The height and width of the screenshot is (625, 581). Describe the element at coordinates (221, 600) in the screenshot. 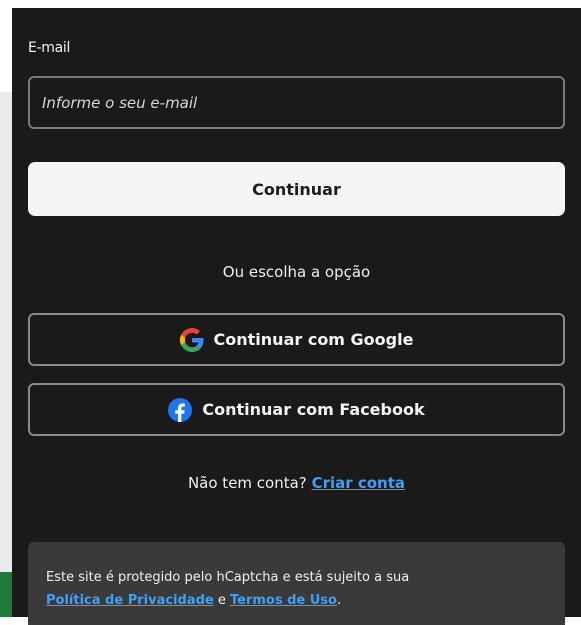

I see `notice-conjunction: e` at that location.